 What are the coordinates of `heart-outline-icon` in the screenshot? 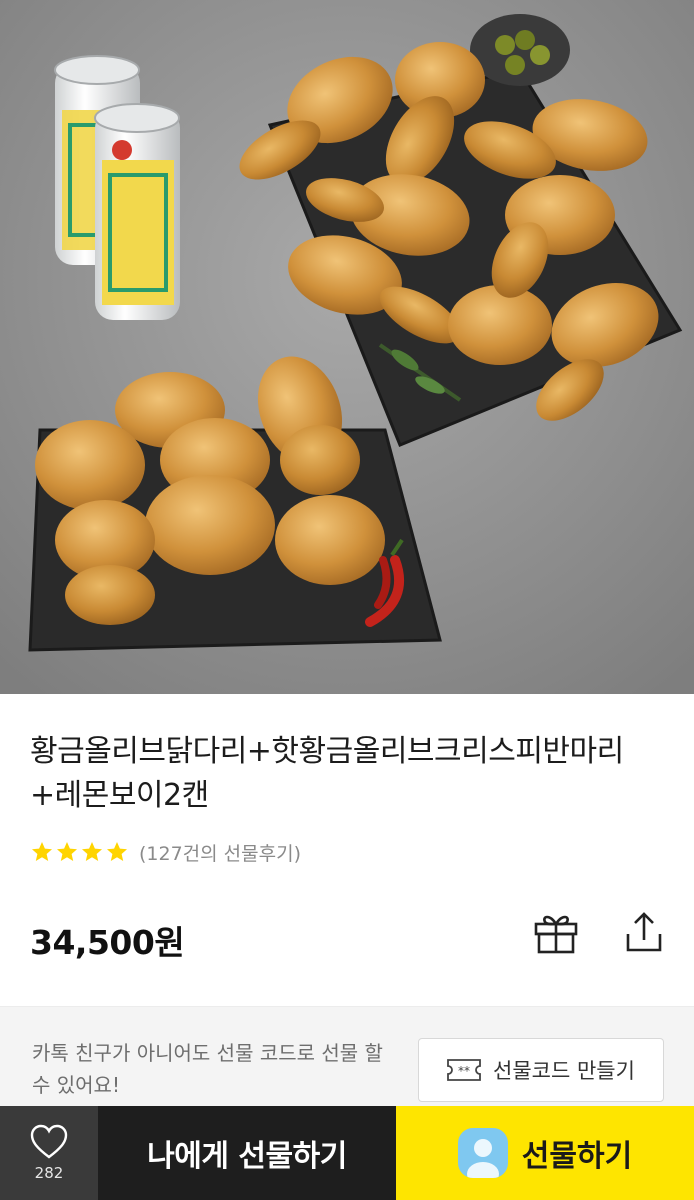 It's located at (49, 1141).